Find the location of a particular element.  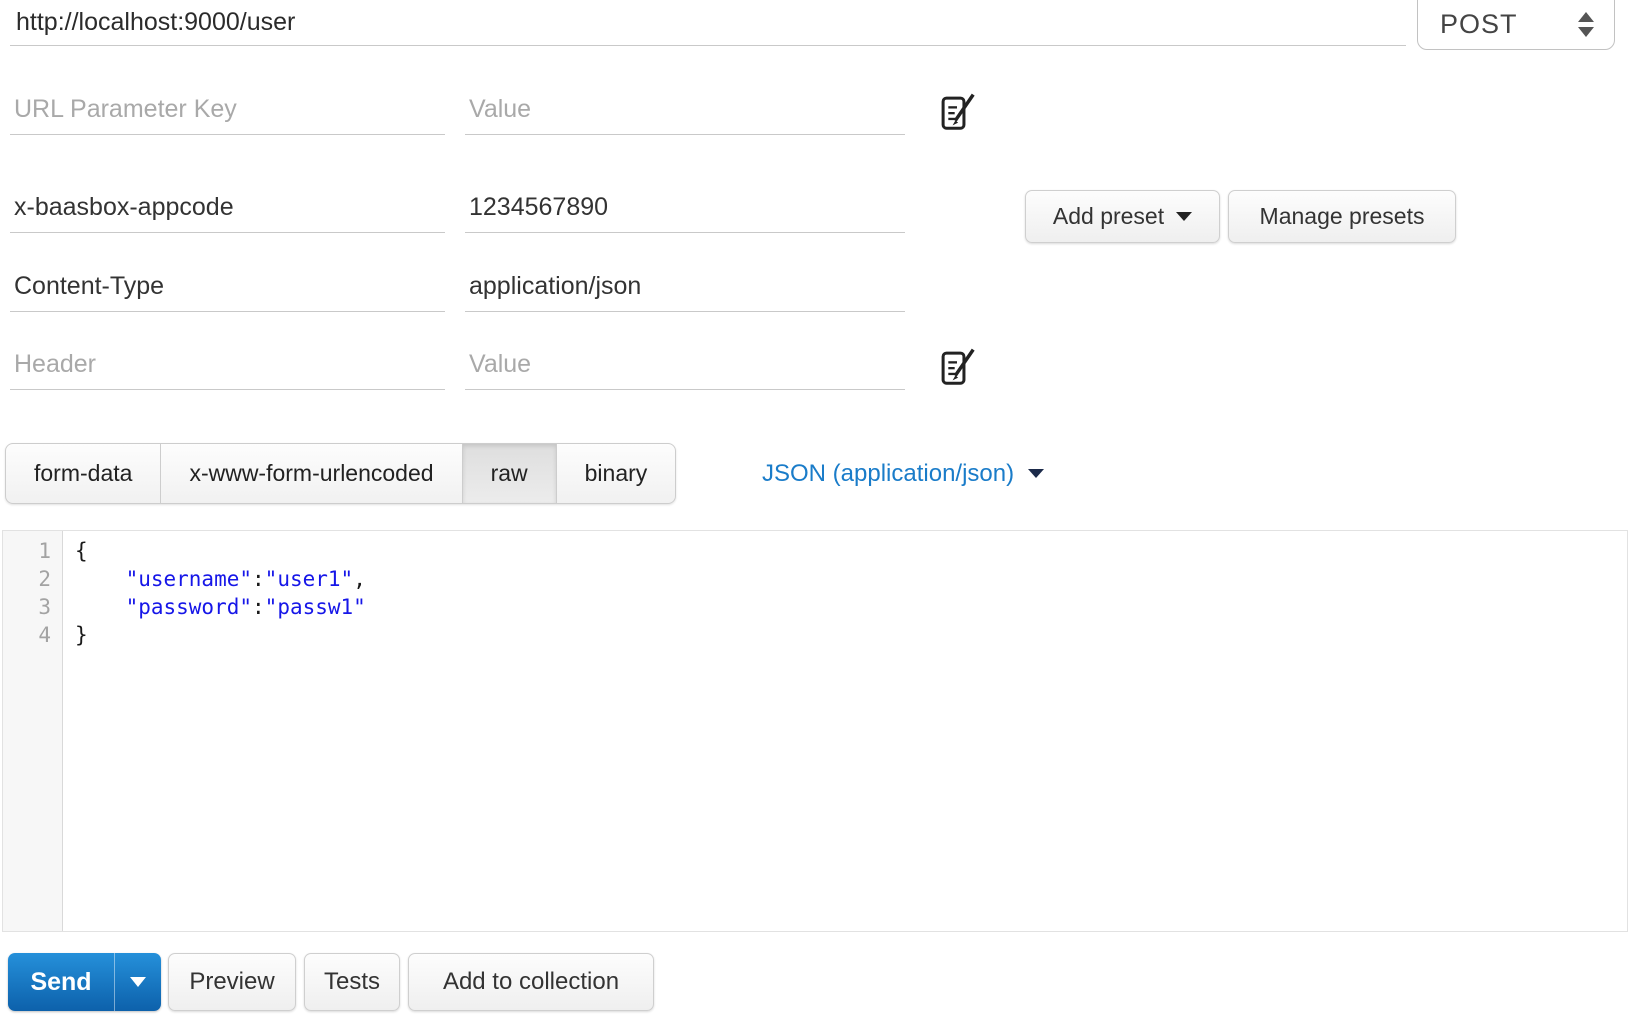

code-line: 1{ is located at coordinates (815, 551).